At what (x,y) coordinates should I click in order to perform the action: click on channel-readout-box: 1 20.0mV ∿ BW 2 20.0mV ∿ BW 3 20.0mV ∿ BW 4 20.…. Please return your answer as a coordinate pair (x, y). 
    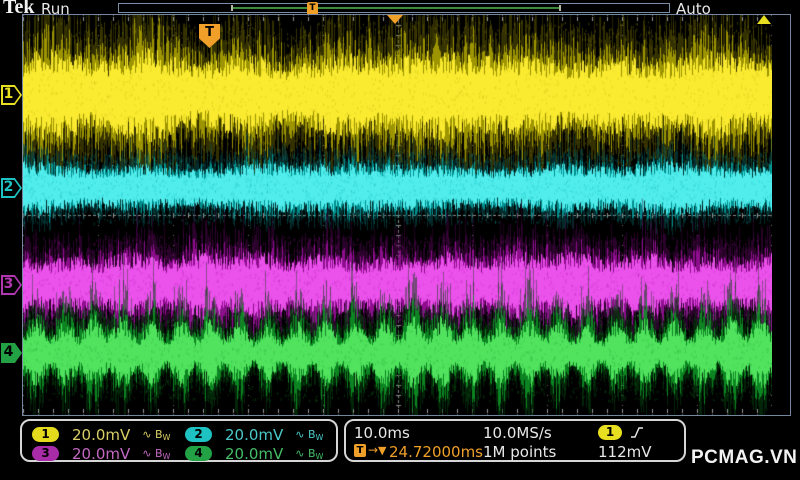
    Looking at the image, I should click on (179, 441).